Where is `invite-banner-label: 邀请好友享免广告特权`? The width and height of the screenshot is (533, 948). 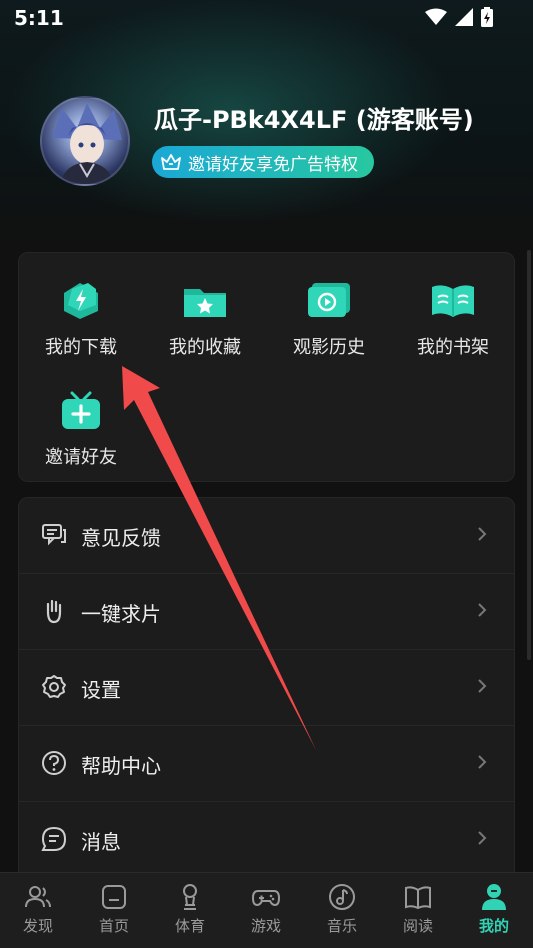 invite-banner-label: 邀请好友享免广告特权 is located at coordinates (273, 164).